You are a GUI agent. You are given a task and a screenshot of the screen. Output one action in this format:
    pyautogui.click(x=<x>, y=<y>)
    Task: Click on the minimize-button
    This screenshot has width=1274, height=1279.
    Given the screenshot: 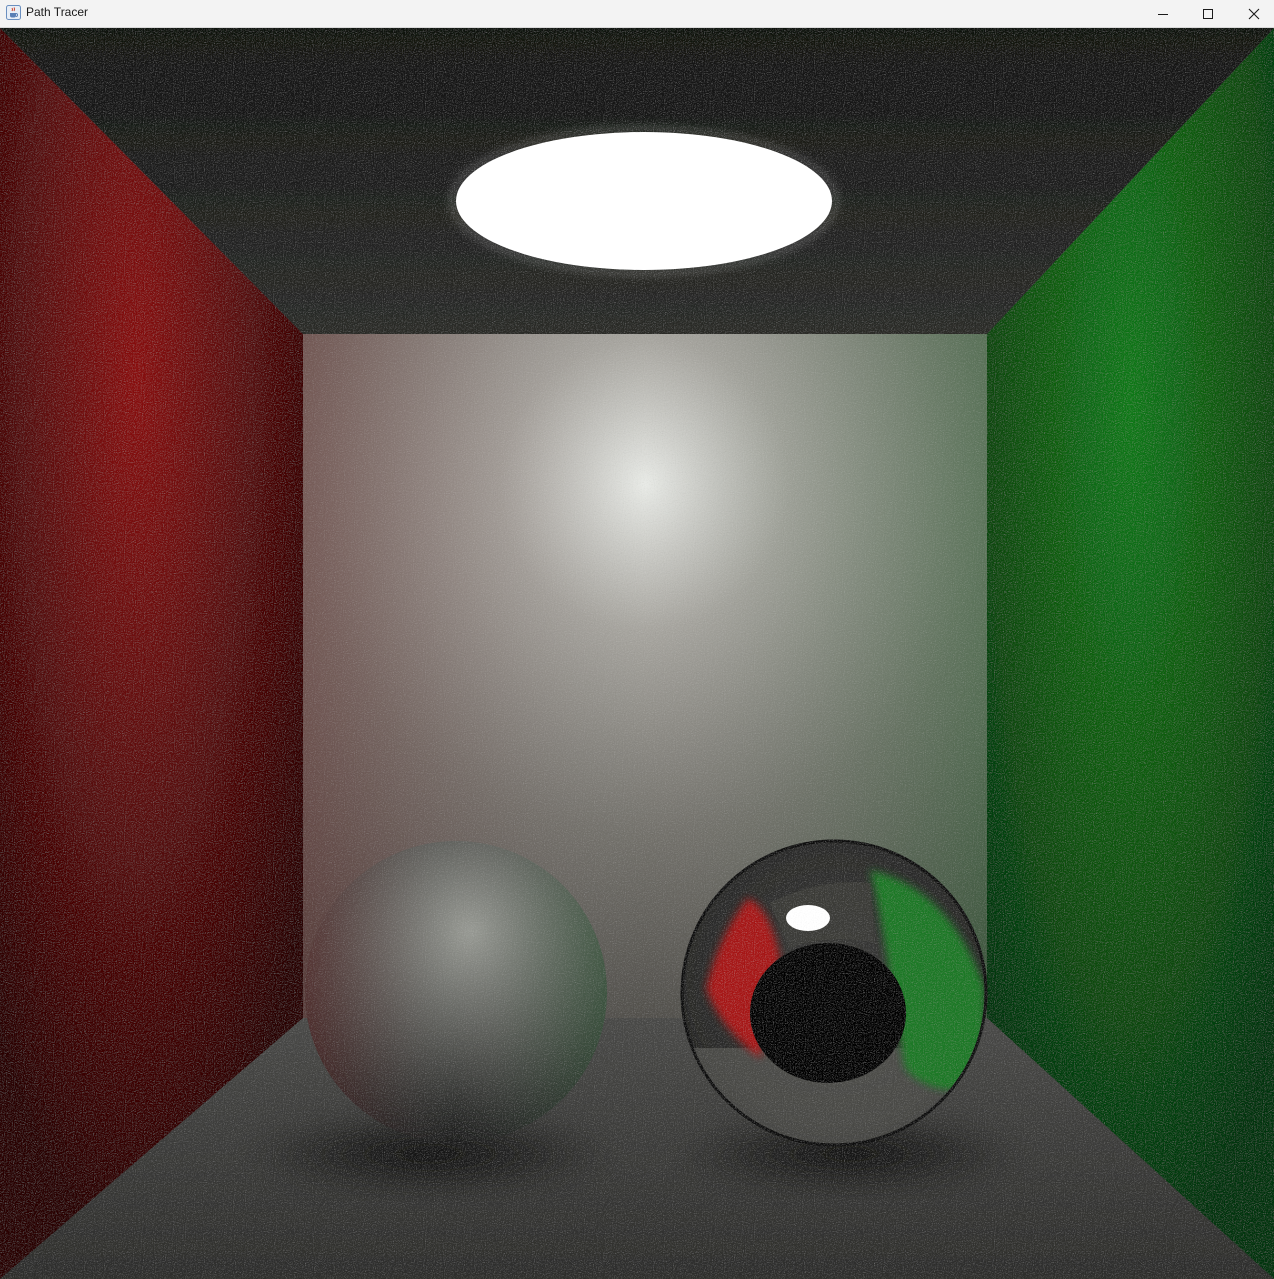 What is the action you would take?
    pyautogui.click(x=1163, y=13)
    